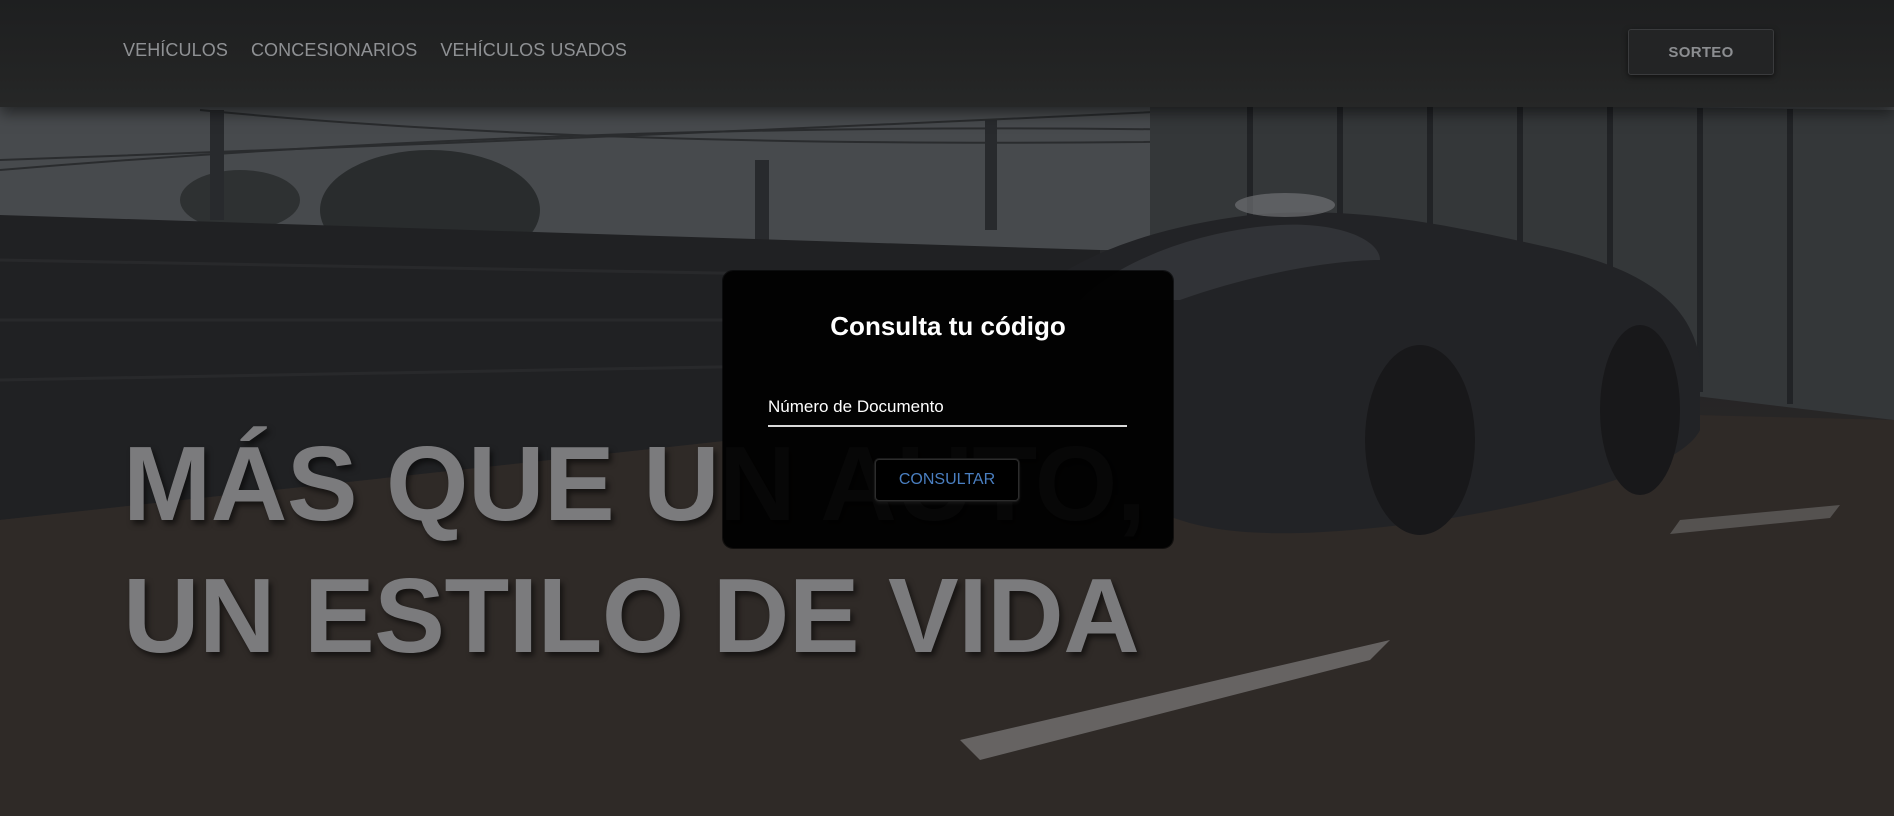 This screenshot has height=816, width=1894. What do you see at coordinates (533, 50) in the screenshot?
I see `nav-link-vehiculos-usados: VEHÍCULOS USADOS` at bounding box center [533, 50].